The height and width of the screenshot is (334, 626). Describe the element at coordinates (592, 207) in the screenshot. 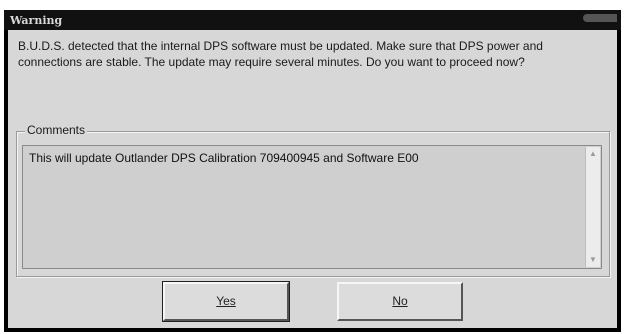

I see `comments-scrollbar: ▲ ▼` at that location.